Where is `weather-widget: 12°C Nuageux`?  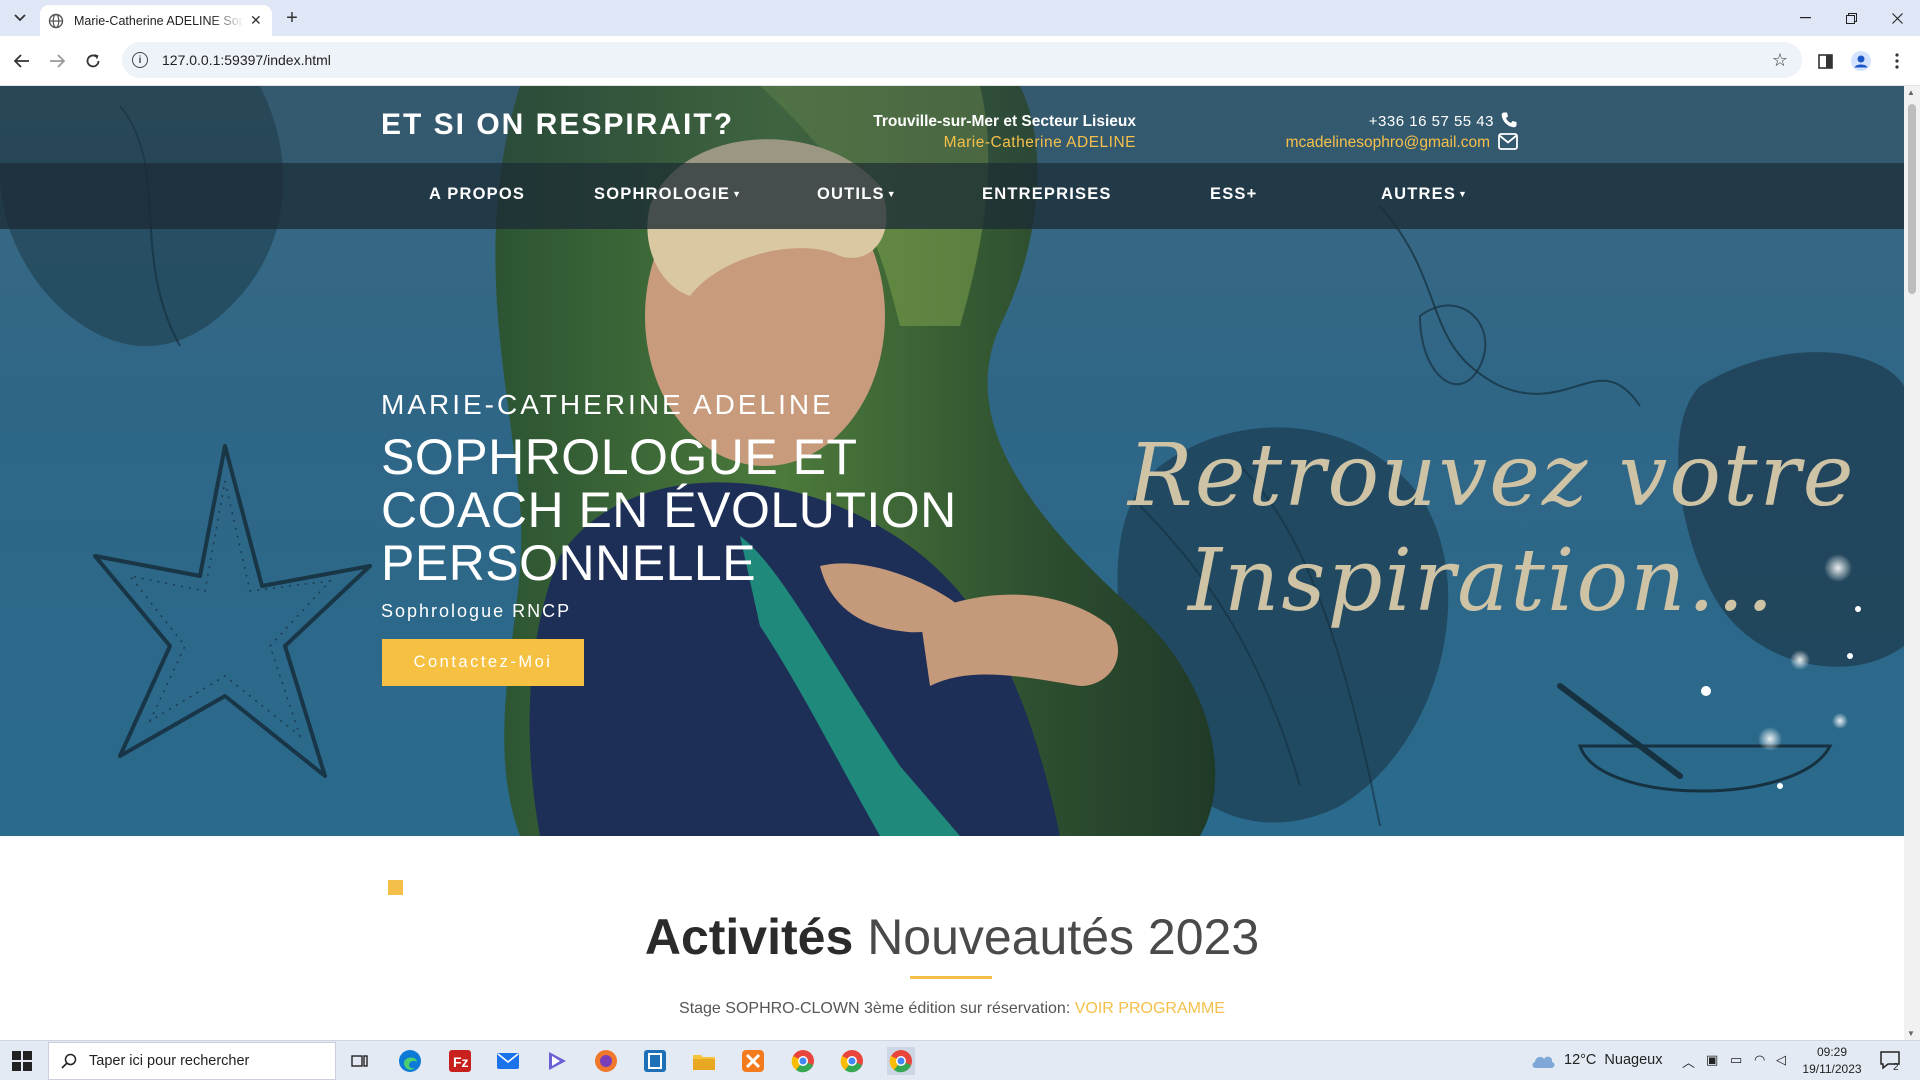
weather-widget: 12°C Nuageux is located at coordinates (1596, 1060).